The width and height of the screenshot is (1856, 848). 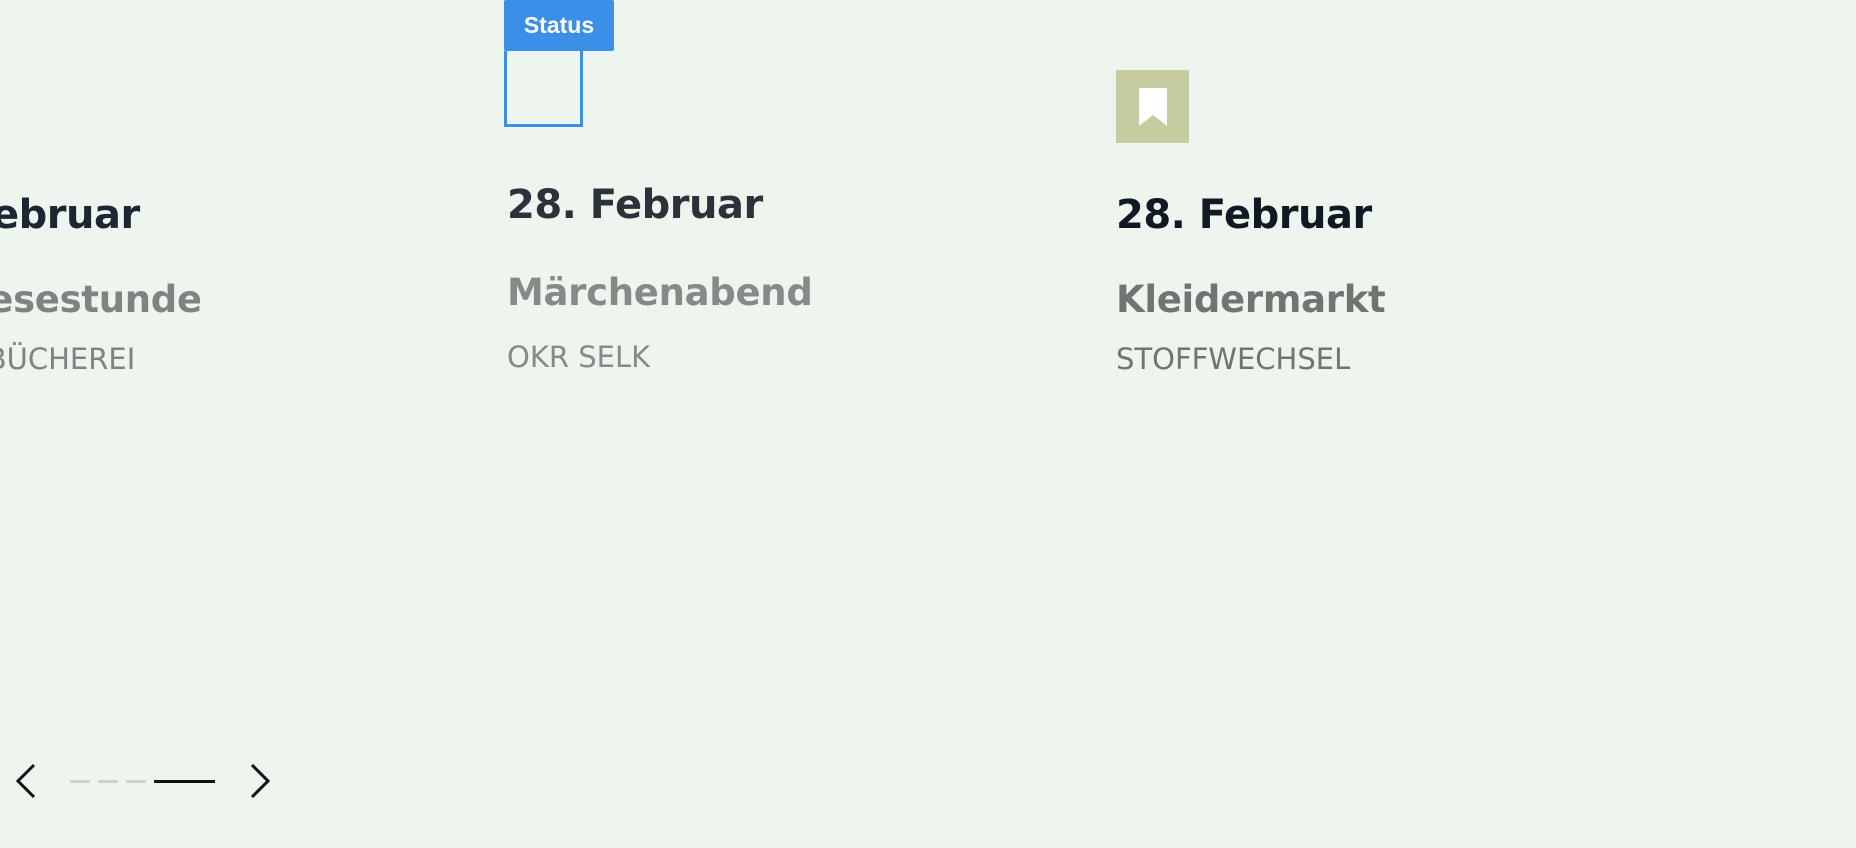 I want to click on status-tag: Status, so click(x=559, y=25).